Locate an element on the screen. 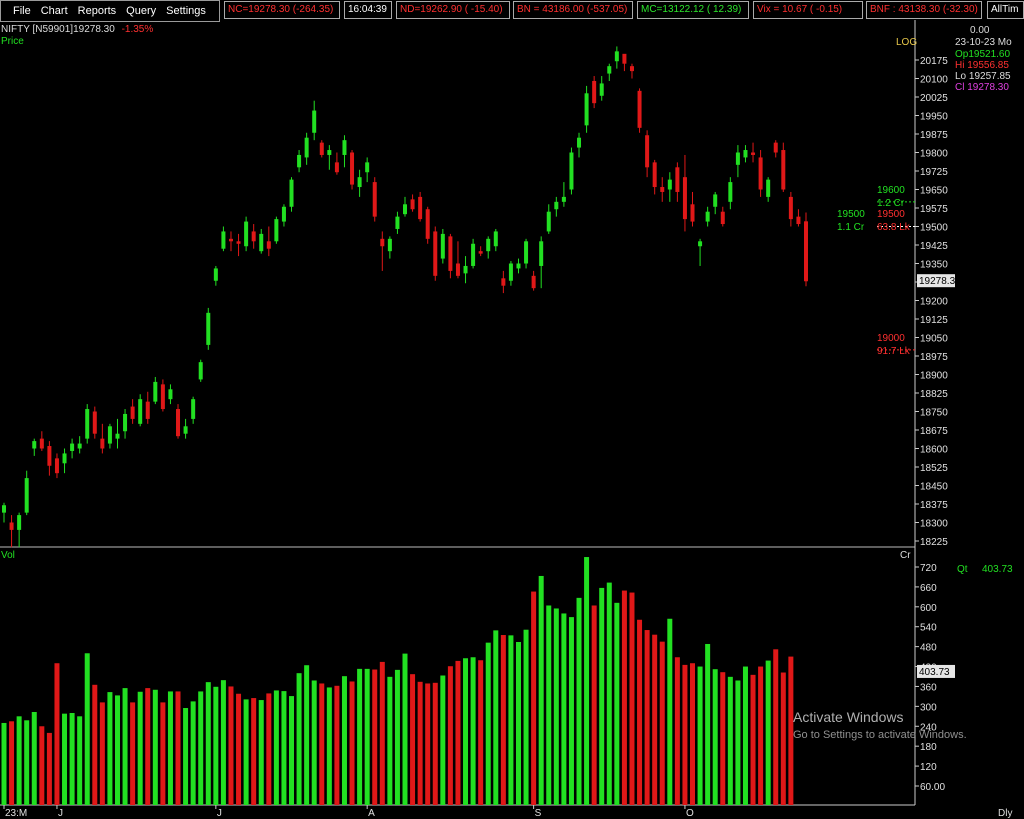 This screenshot has width=1024, height=819. menu-query: Query is located at coordinates (141, 11).